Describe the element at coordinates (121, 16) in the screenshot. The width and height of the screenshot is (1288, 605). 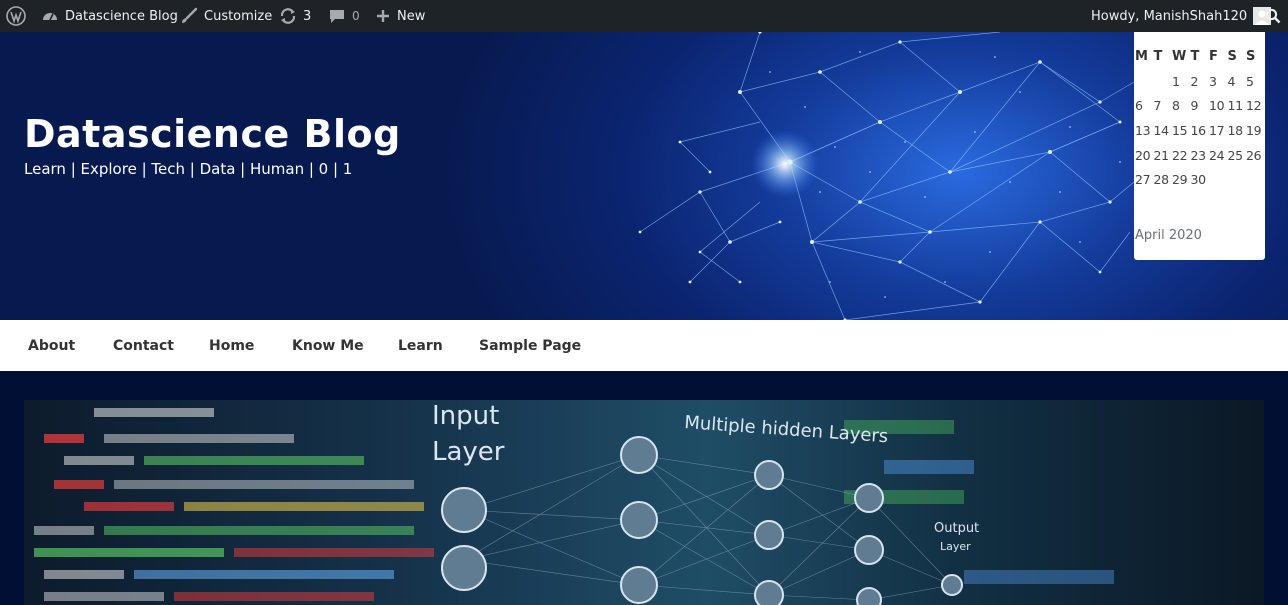
I see `site-name-label: Datascience Blog` at that location.